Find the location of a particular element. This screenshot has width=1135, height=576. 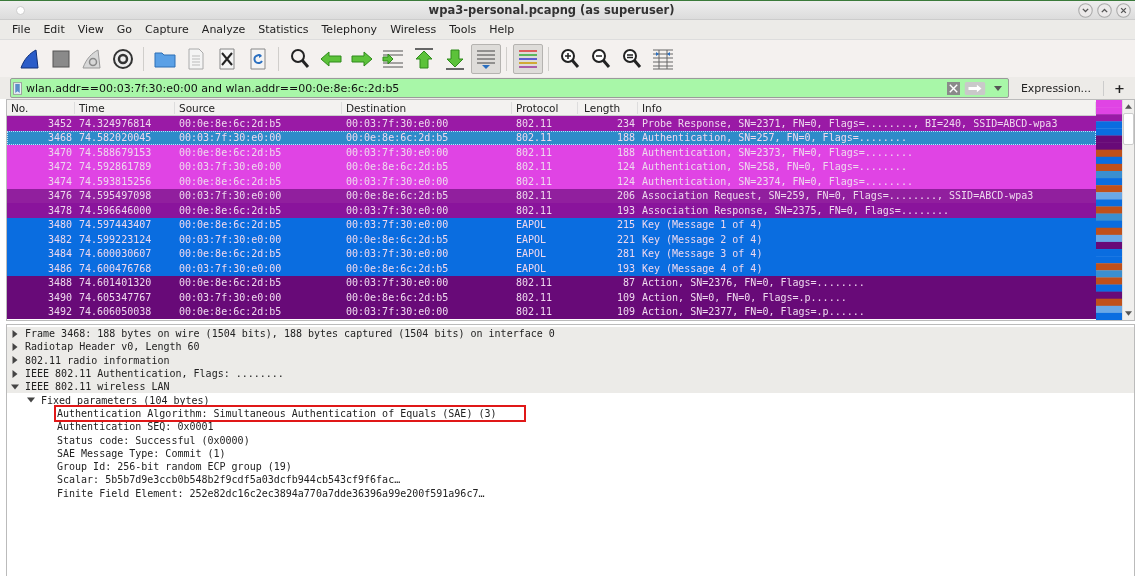

column-header: Time is located at coordinates (125, 107).